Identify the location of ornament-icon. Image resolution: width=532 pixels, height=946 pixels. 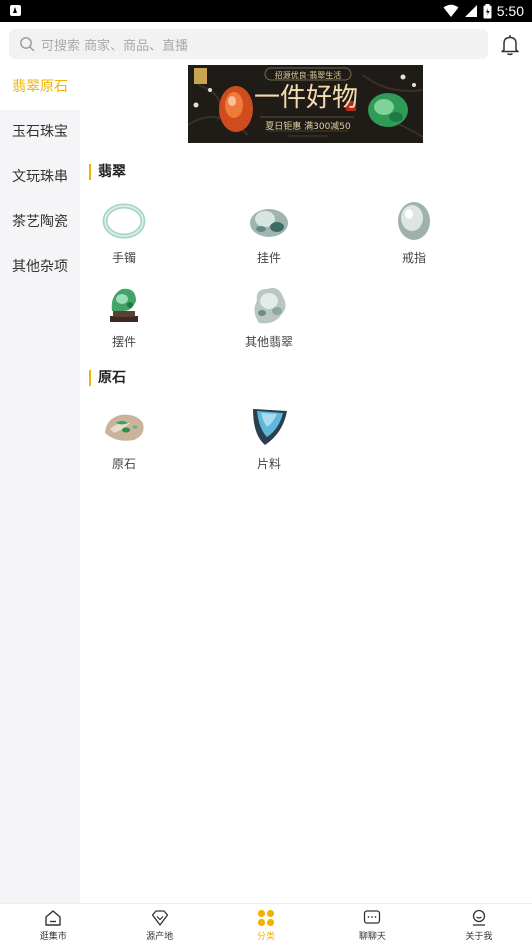
(124, 305).